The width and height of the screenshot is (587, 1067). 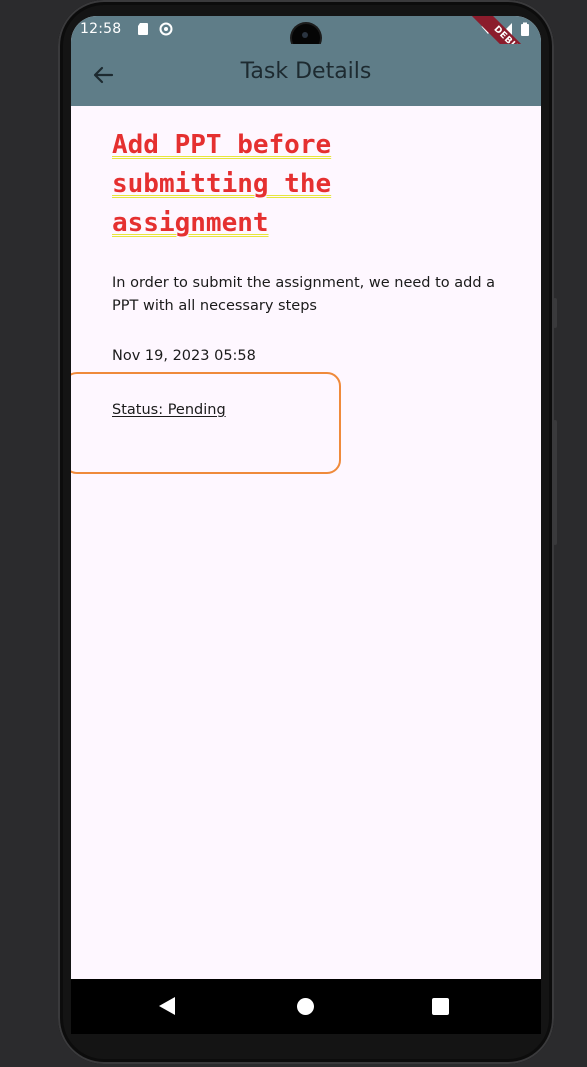 I want to click on sd-card-icon, so click(x=143, y=29).